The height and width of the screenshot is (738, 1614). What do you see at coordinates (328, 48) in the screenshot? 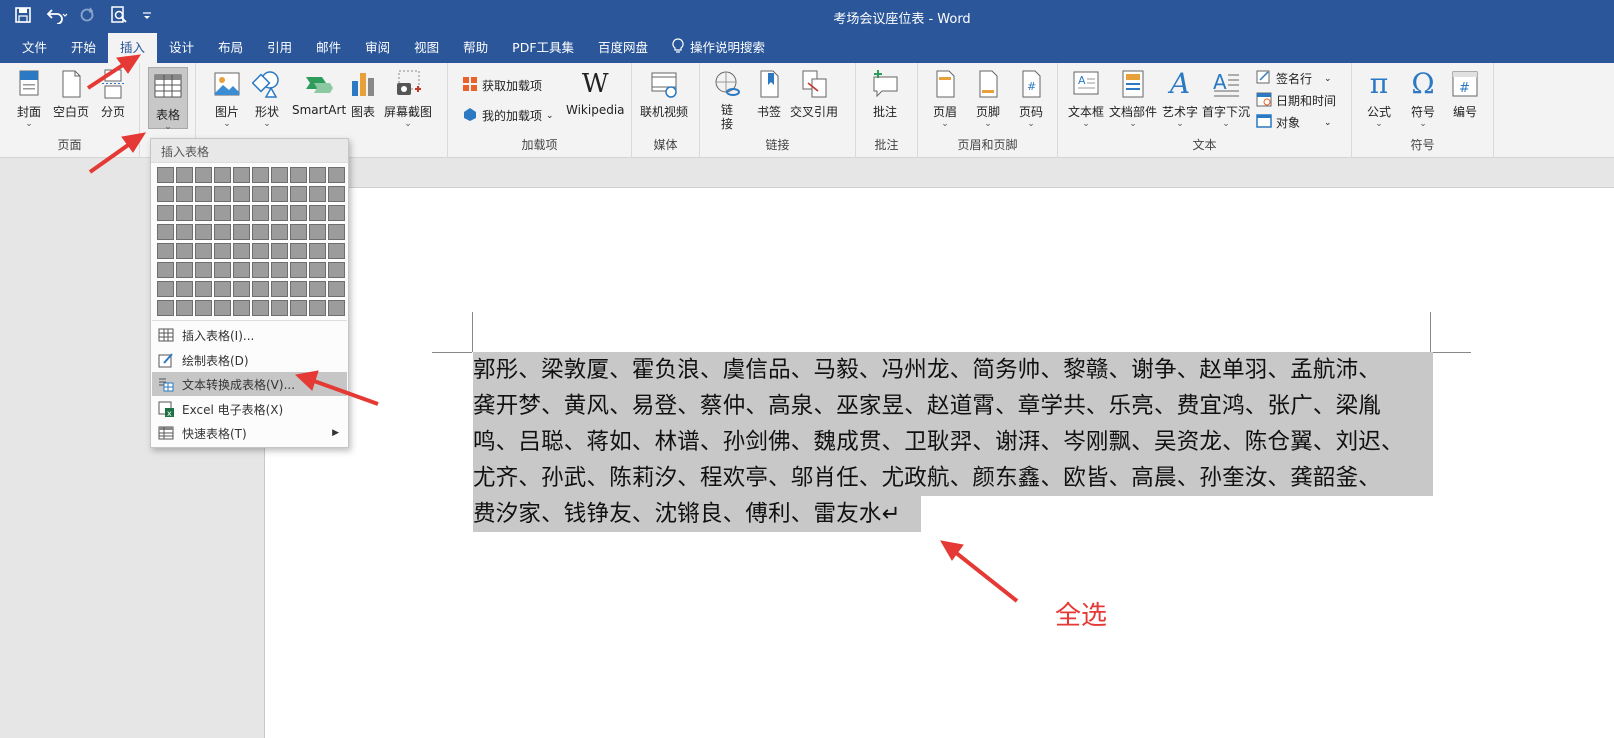
I see `tab-mailings: 邮件` at bounding box center [328, 48].